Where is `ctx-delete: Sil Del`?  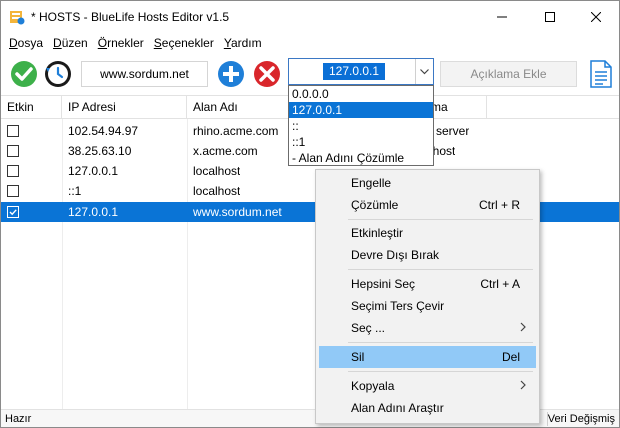 ctx-delete: Sil Del is located at coordinates (427, 357).